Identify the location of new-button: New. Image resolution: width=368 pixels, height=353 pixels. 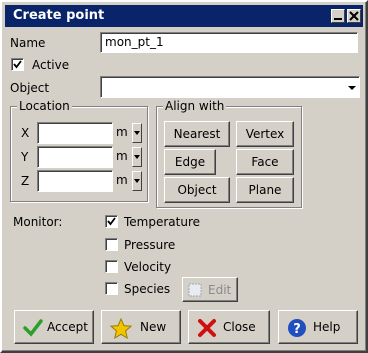
(141, 327).